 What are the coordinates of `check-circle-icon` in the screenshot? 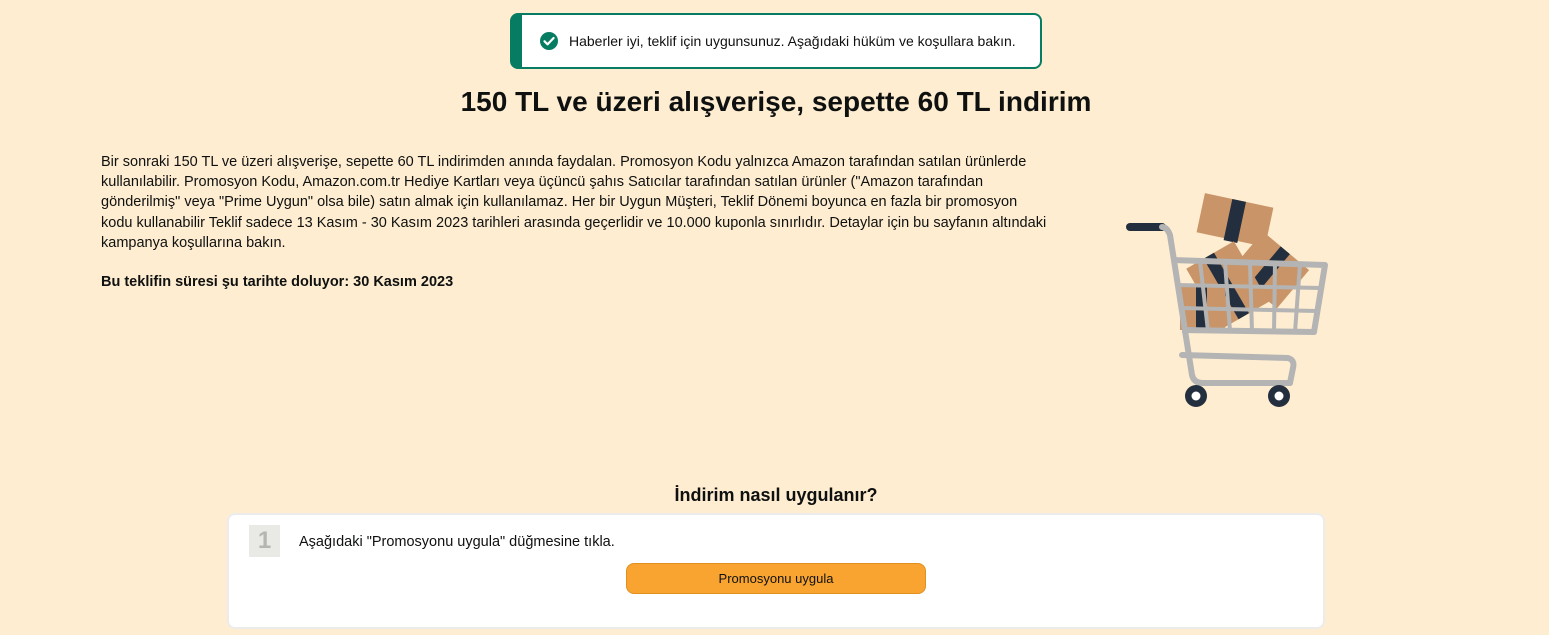 It's located at (549, 41).